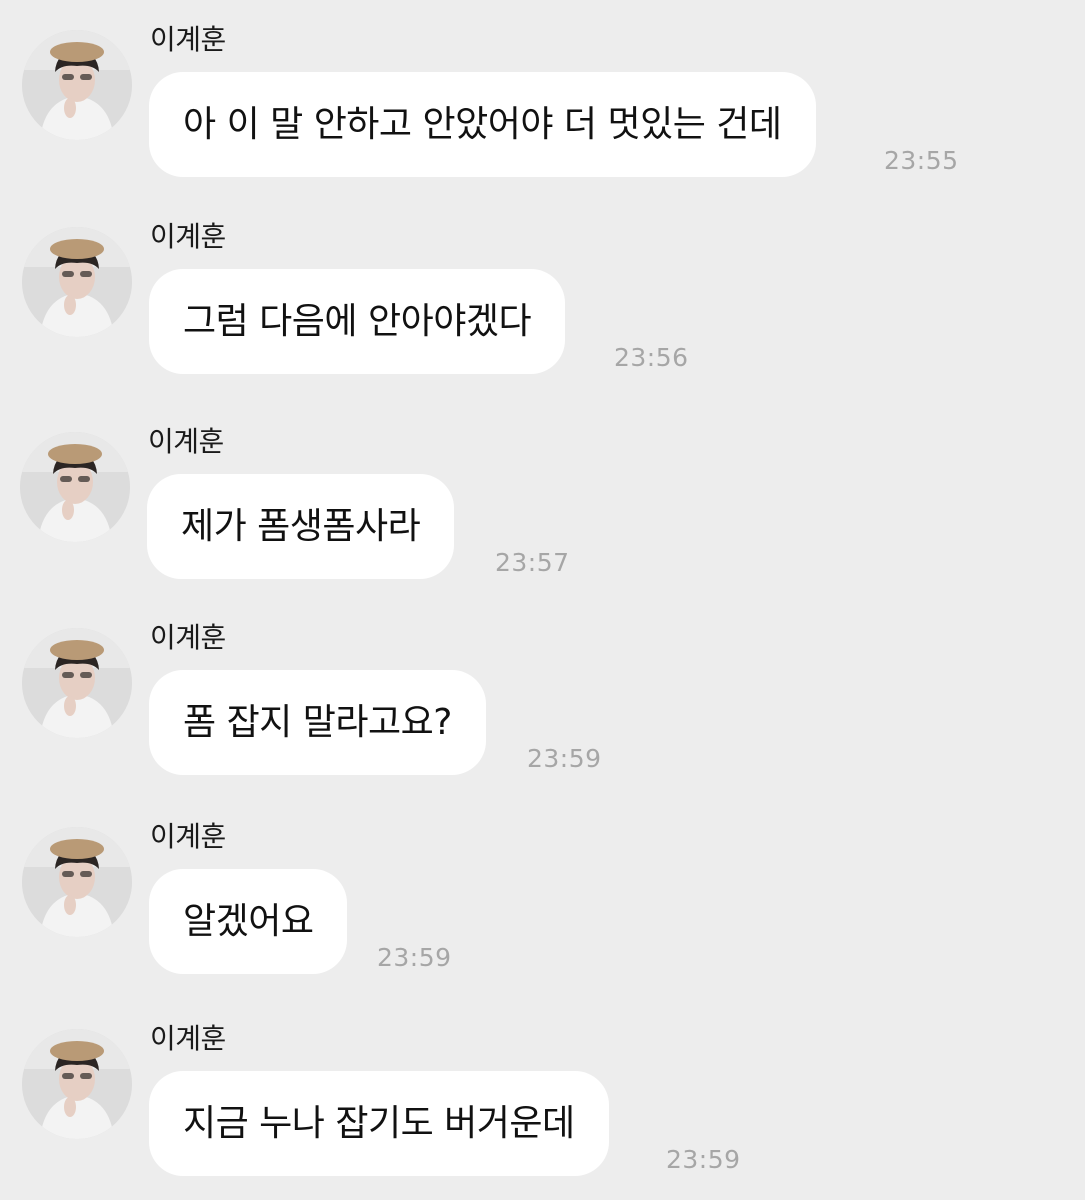 This screenshot has width=1085, height=1200. Describe the element at coordinates (317, 722) in the screenshot. I see `message-bubble: 폼 잡지 말라고요?` at that location.